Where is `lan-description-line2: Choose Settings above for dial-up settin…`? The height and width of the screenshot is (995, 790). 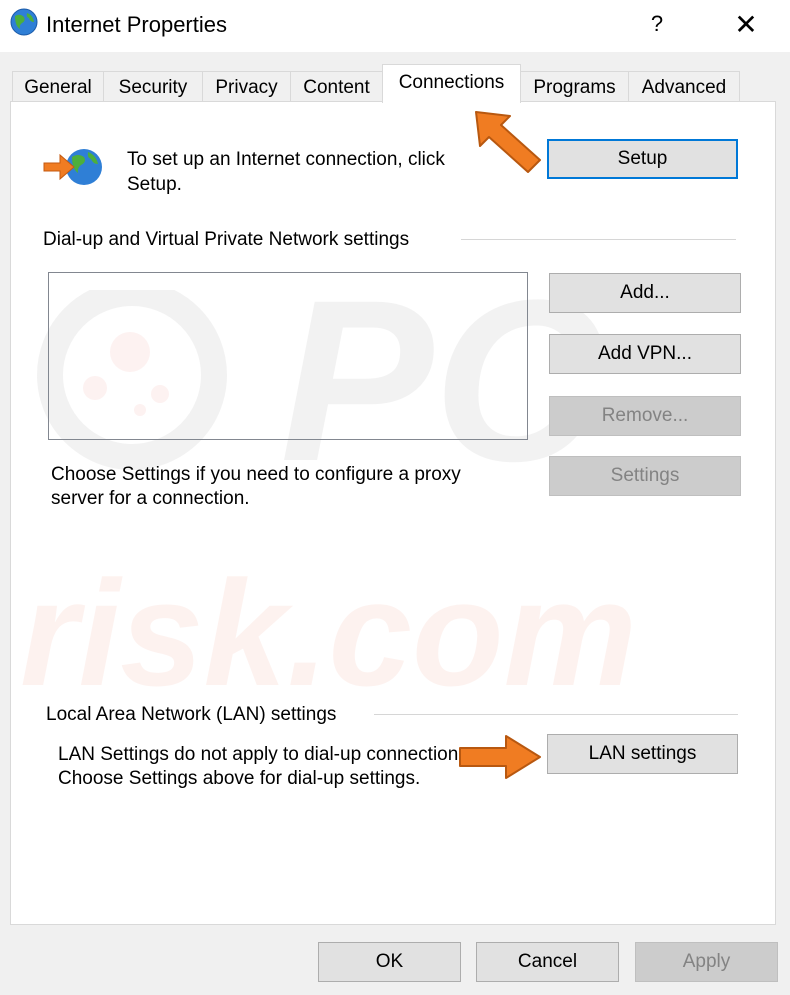
lan-description-line2: Choose Settings above for dial-up settin… is located at coordinates (239, 778).